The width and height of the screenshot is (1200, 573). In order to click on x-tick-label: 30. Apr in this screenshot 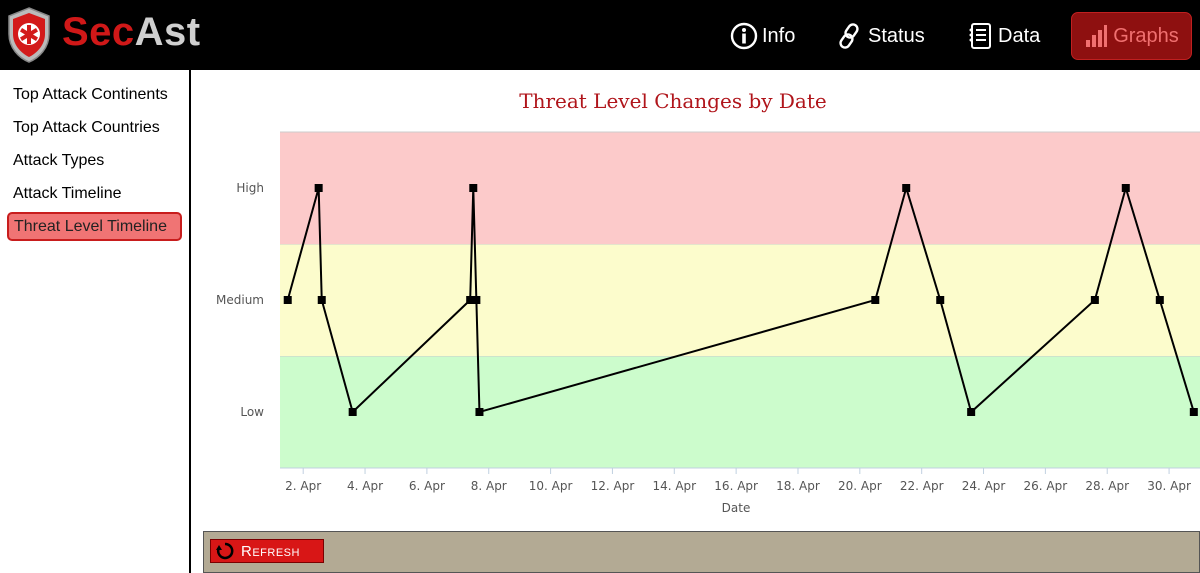, I will do `click(1169, 486)`.